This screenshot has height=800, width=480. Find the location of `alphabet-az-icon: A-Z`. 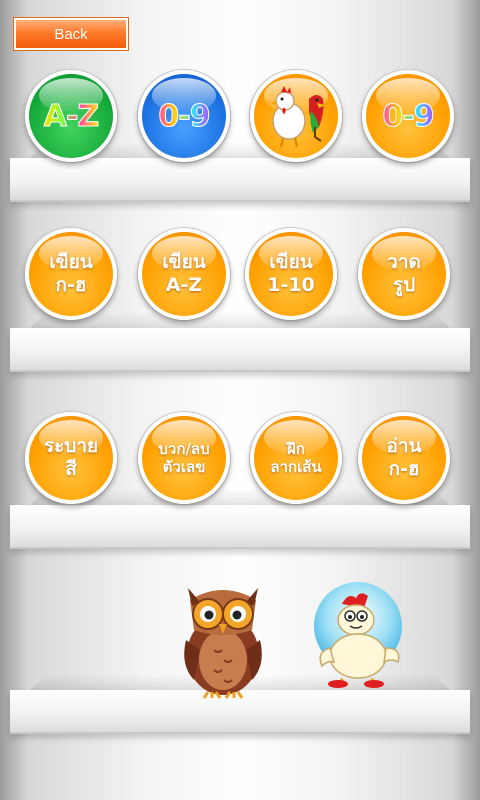

alphabet-az-icon: A-Z is located at coordinates (71, 116).